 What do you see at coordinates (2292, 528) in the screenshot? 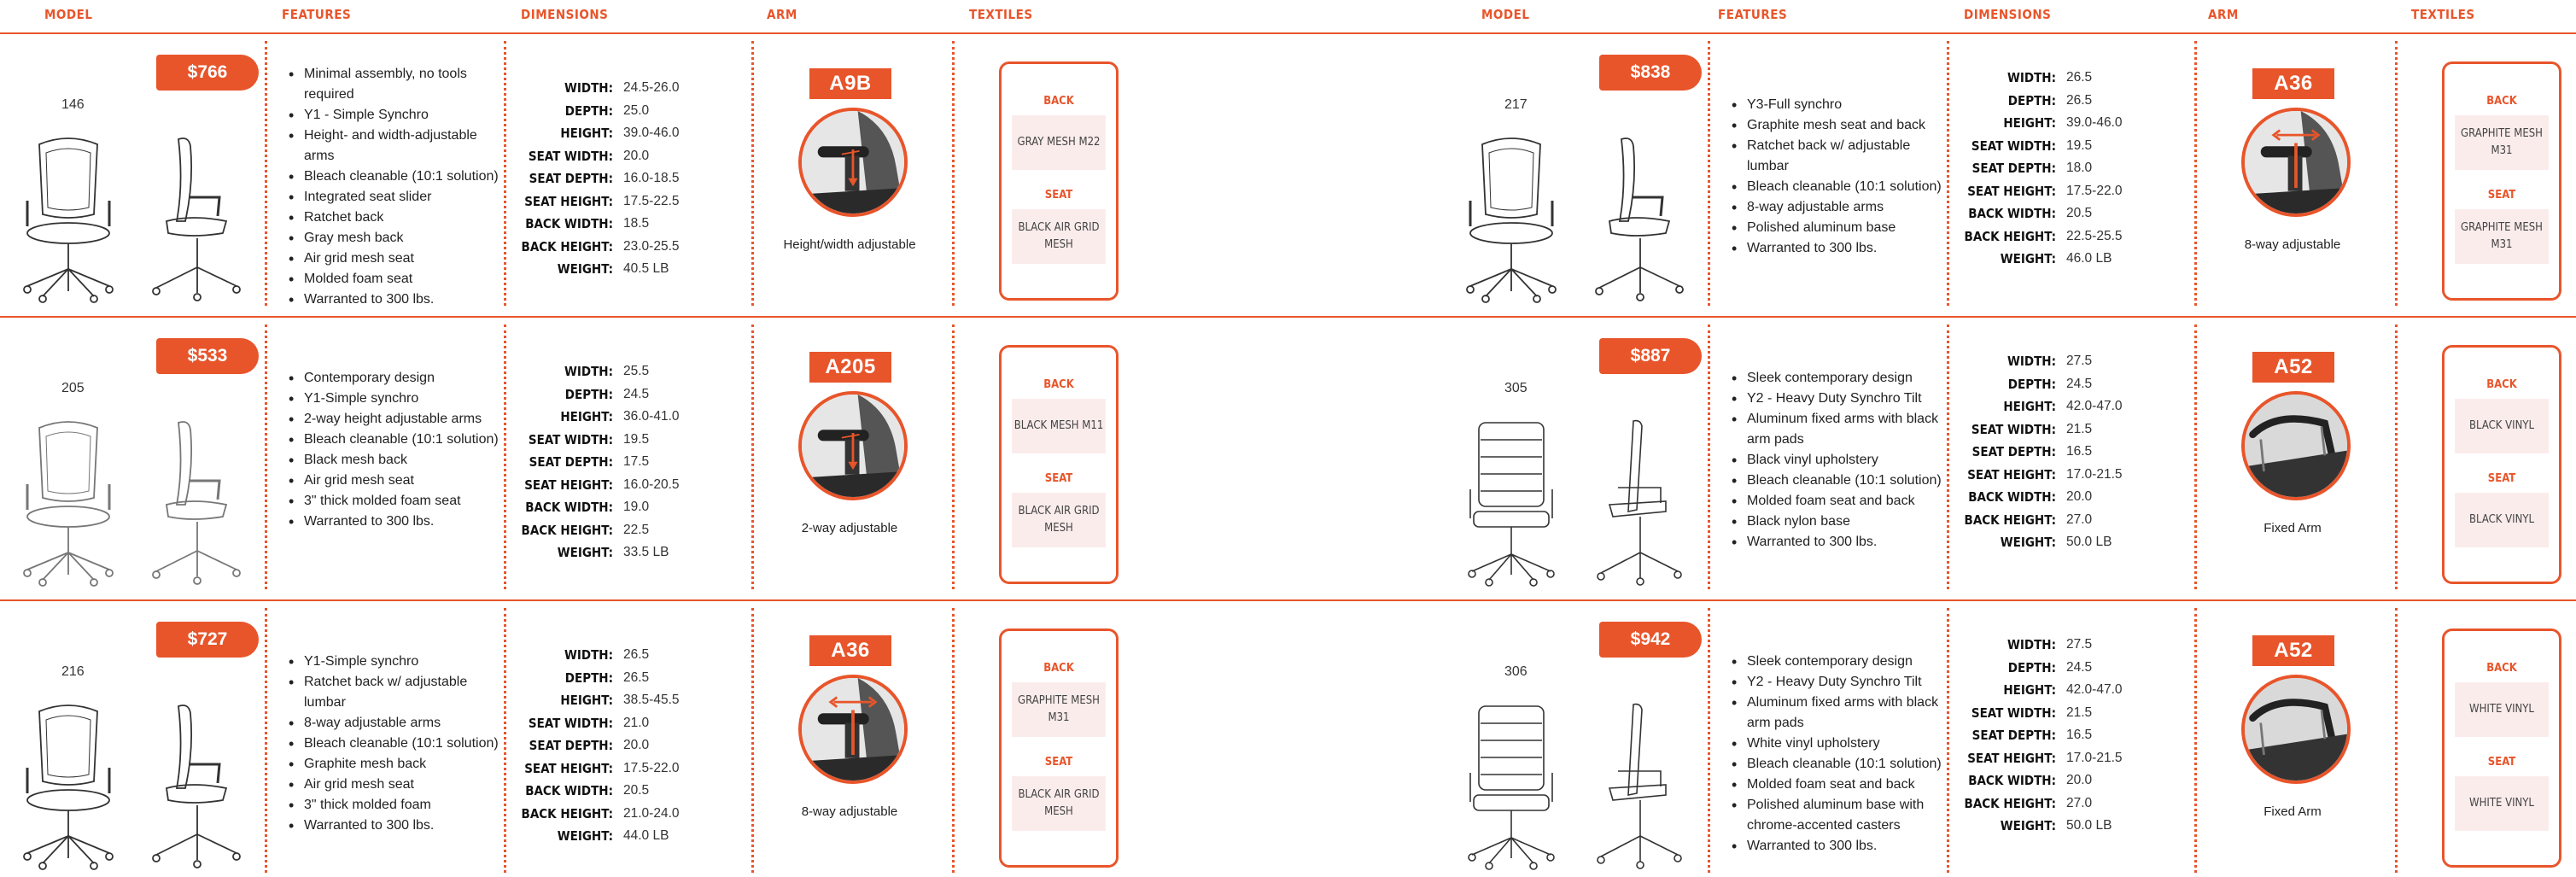
I see `arm-caption: Fixed Arm` at bounding box center [2292, 528].